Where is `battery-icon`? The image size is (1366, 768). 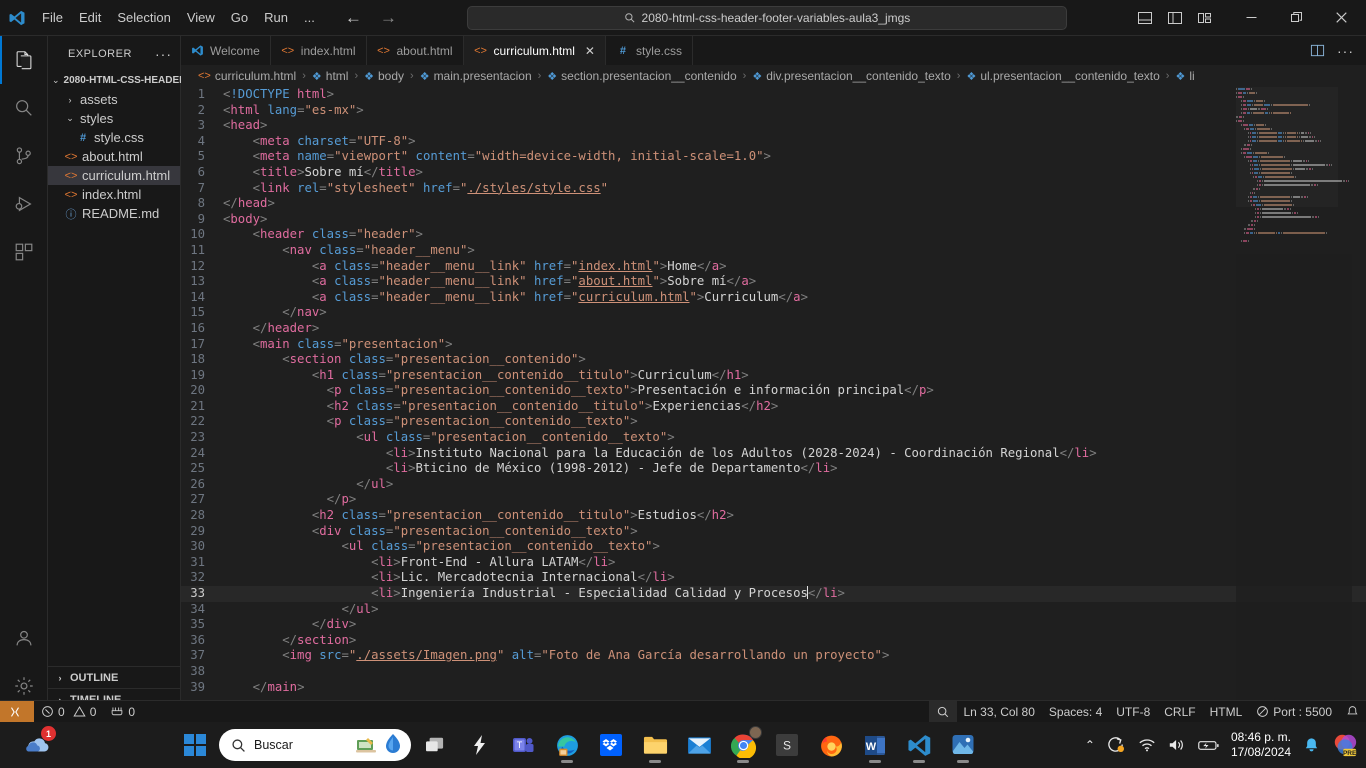 battery-icon is located at coordinates (1208, 745).